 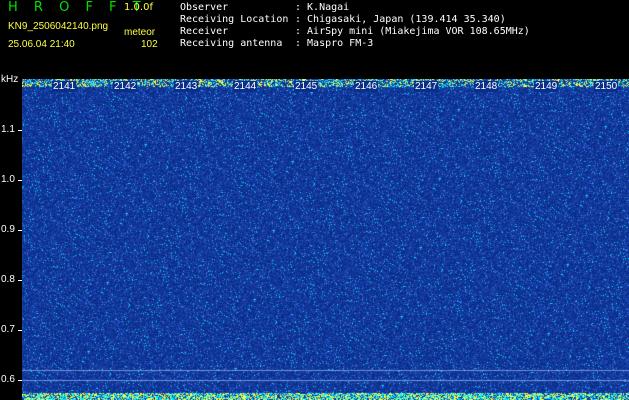 What do you see at coordinates (149, 44) in the screenshot?
I see `meteor-count: 102` at bounding box center [149, 44].